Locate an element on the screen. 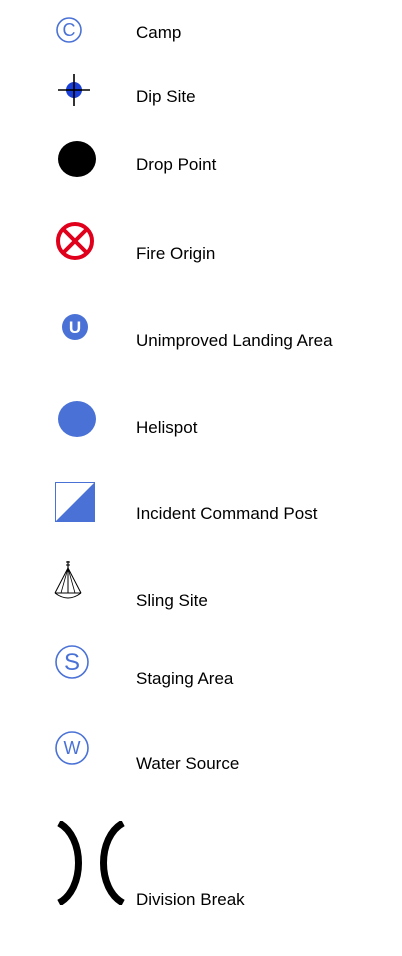 Image resolution: width=402 pixels, height=956 pixels. camp-icon-letter: C is located at coordinates (69, 30).